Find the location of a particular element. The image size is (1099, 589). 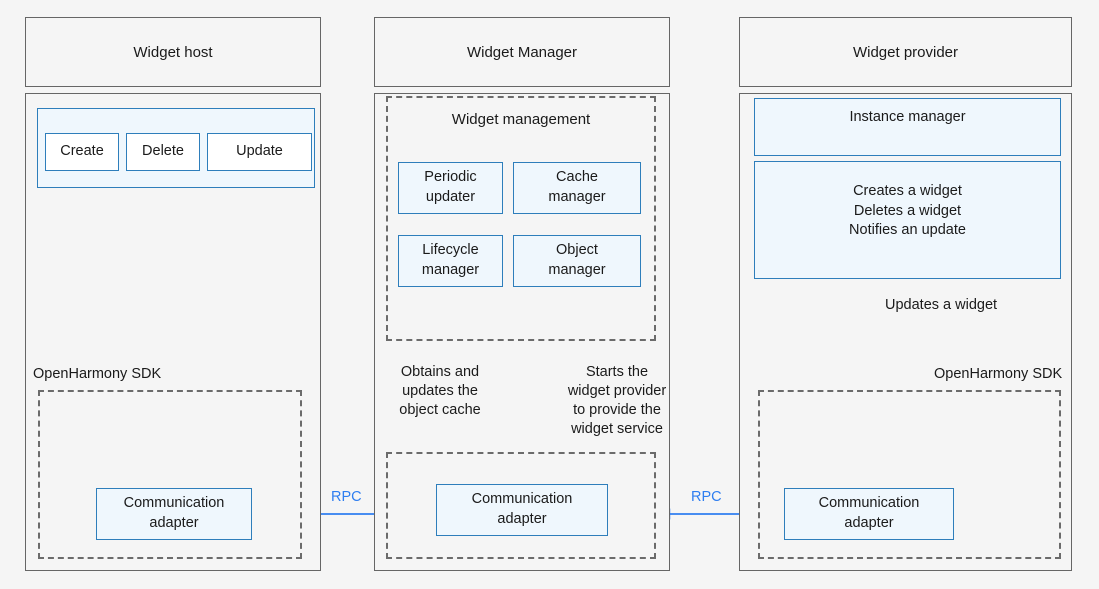

module-cache-manager: Cache manager is located at coordinates (577, 188).